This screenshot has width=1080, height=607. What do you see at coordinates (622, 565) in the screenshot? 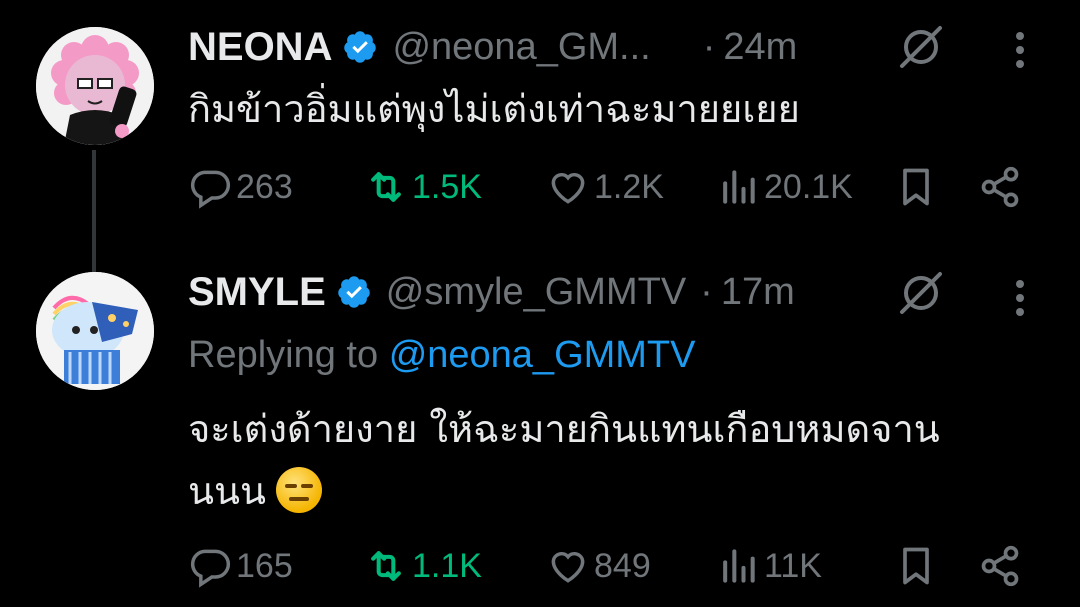
I see `like-count: 849` at bounding box center [622, 565].